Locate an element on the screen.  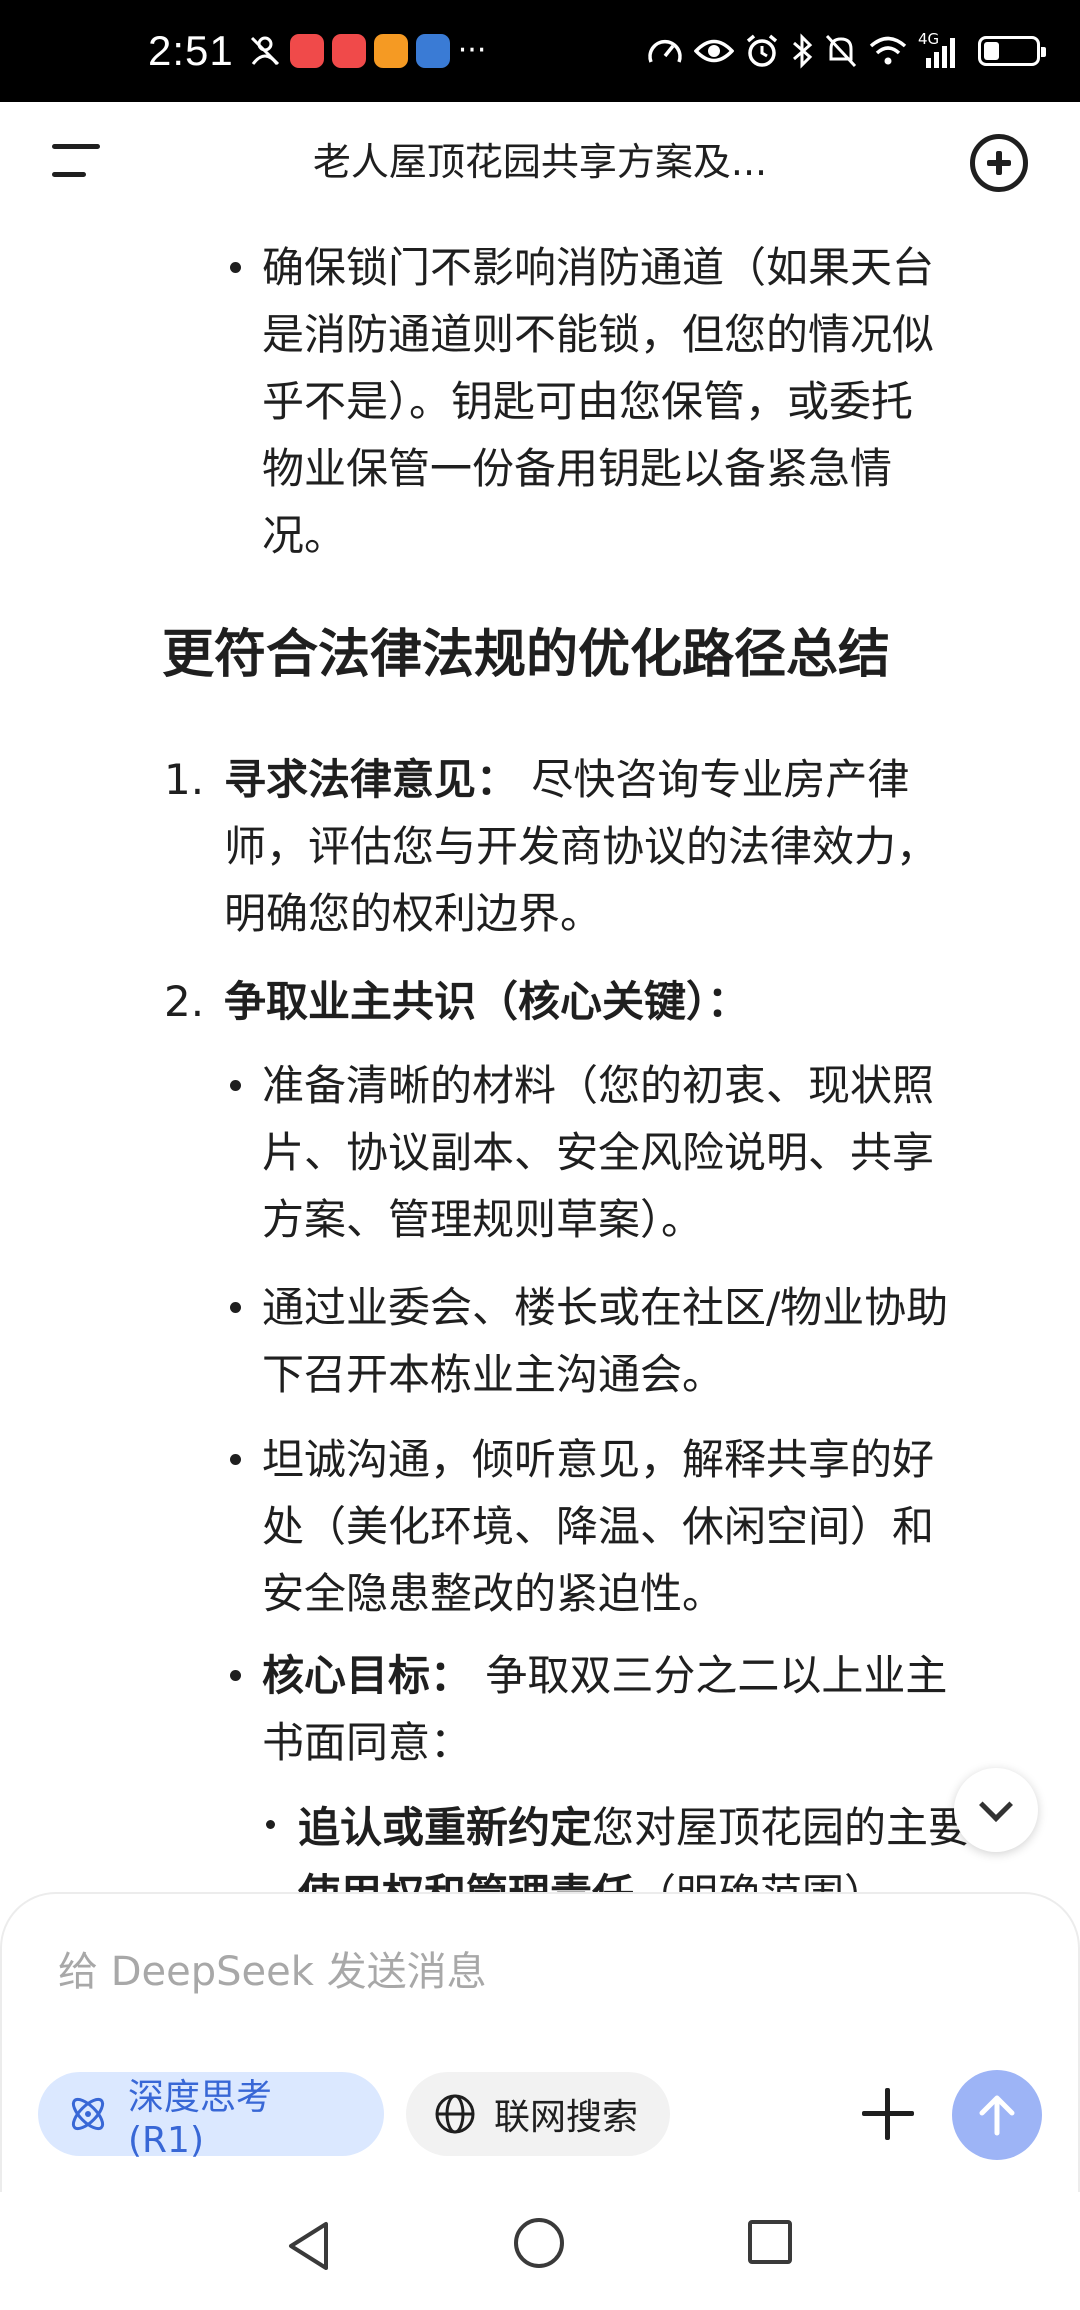
system-nav-bar is located at coordinates (540, 2251).